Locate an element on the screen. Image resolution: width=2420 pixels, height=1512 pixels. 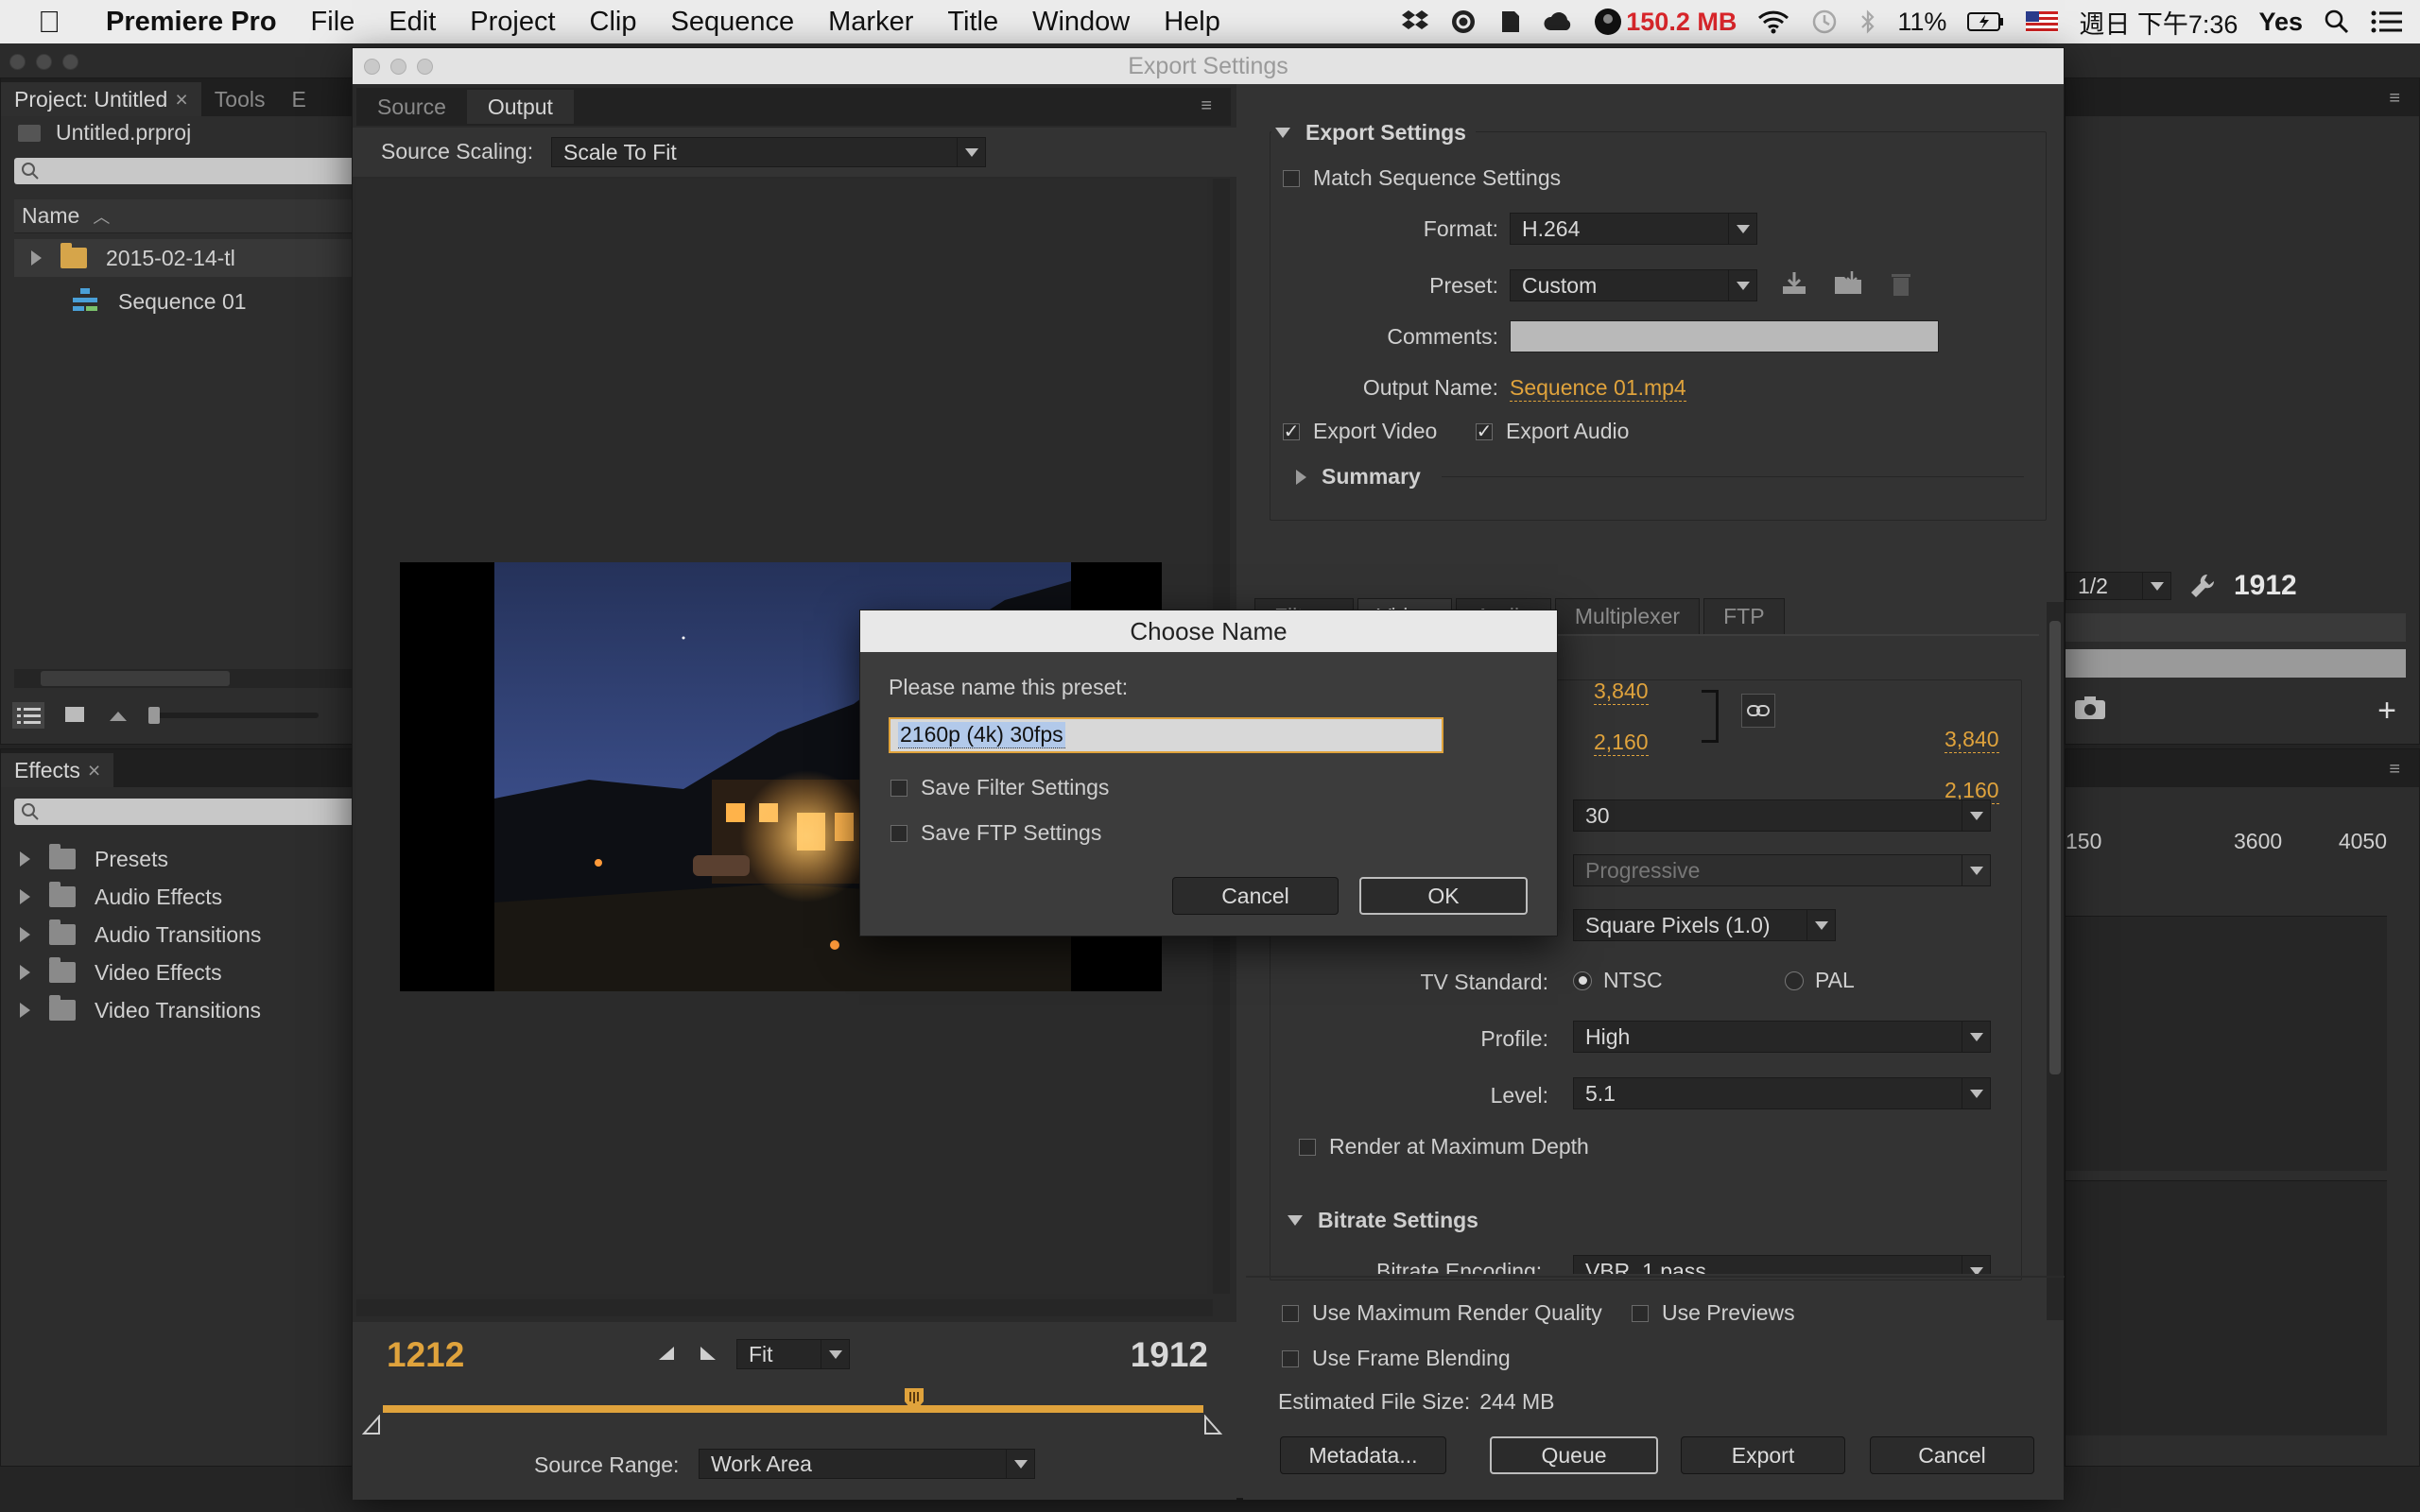
list-item: Audio Transitions is located at coordinates (140, 935).